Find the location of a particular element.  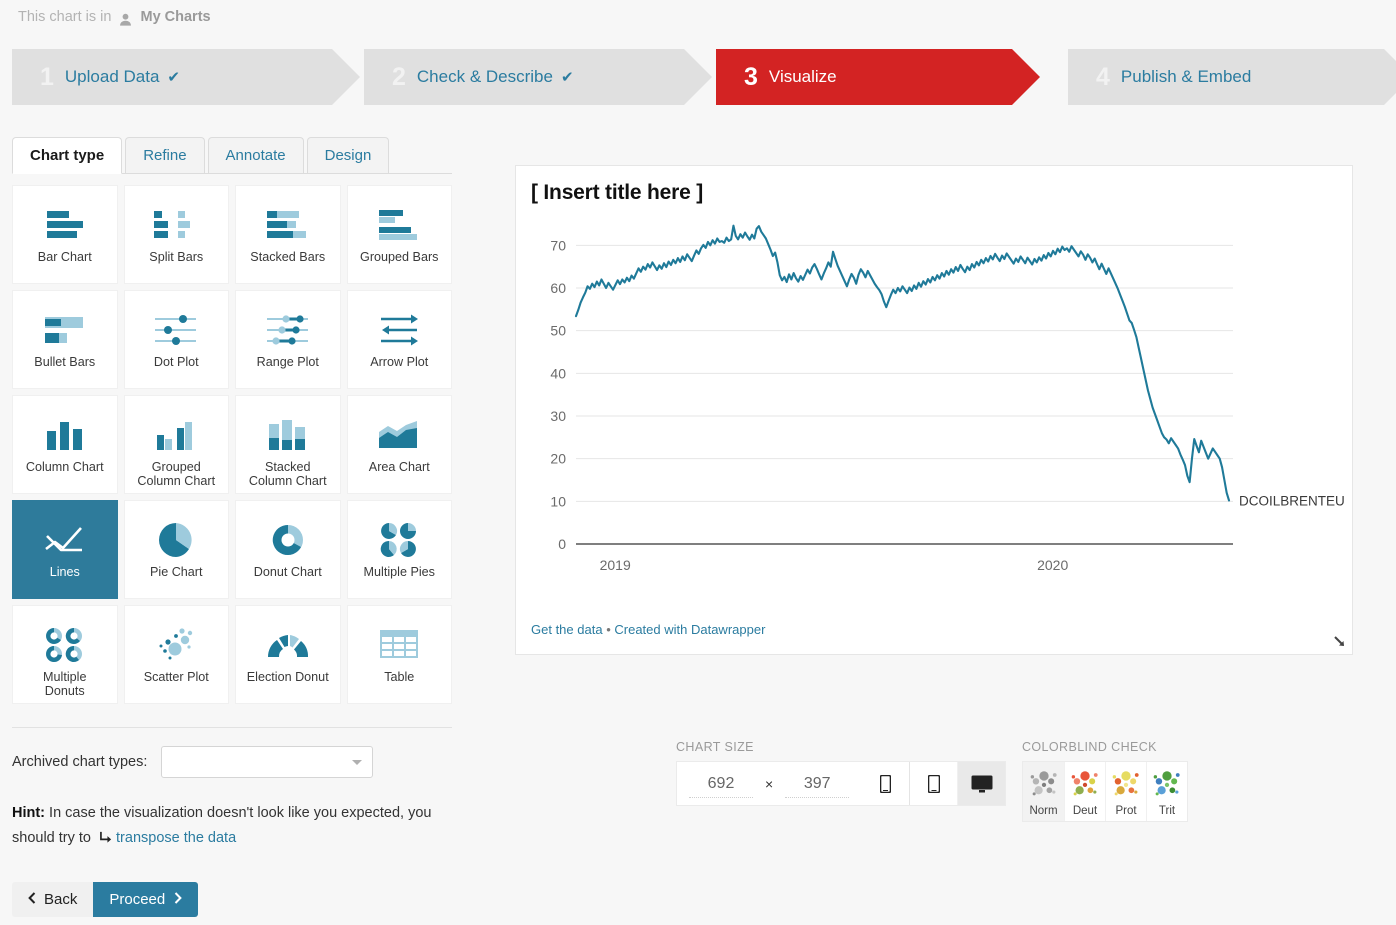

series-end-label: DCOILBRENTEU is located at coordinates (1292, 500).